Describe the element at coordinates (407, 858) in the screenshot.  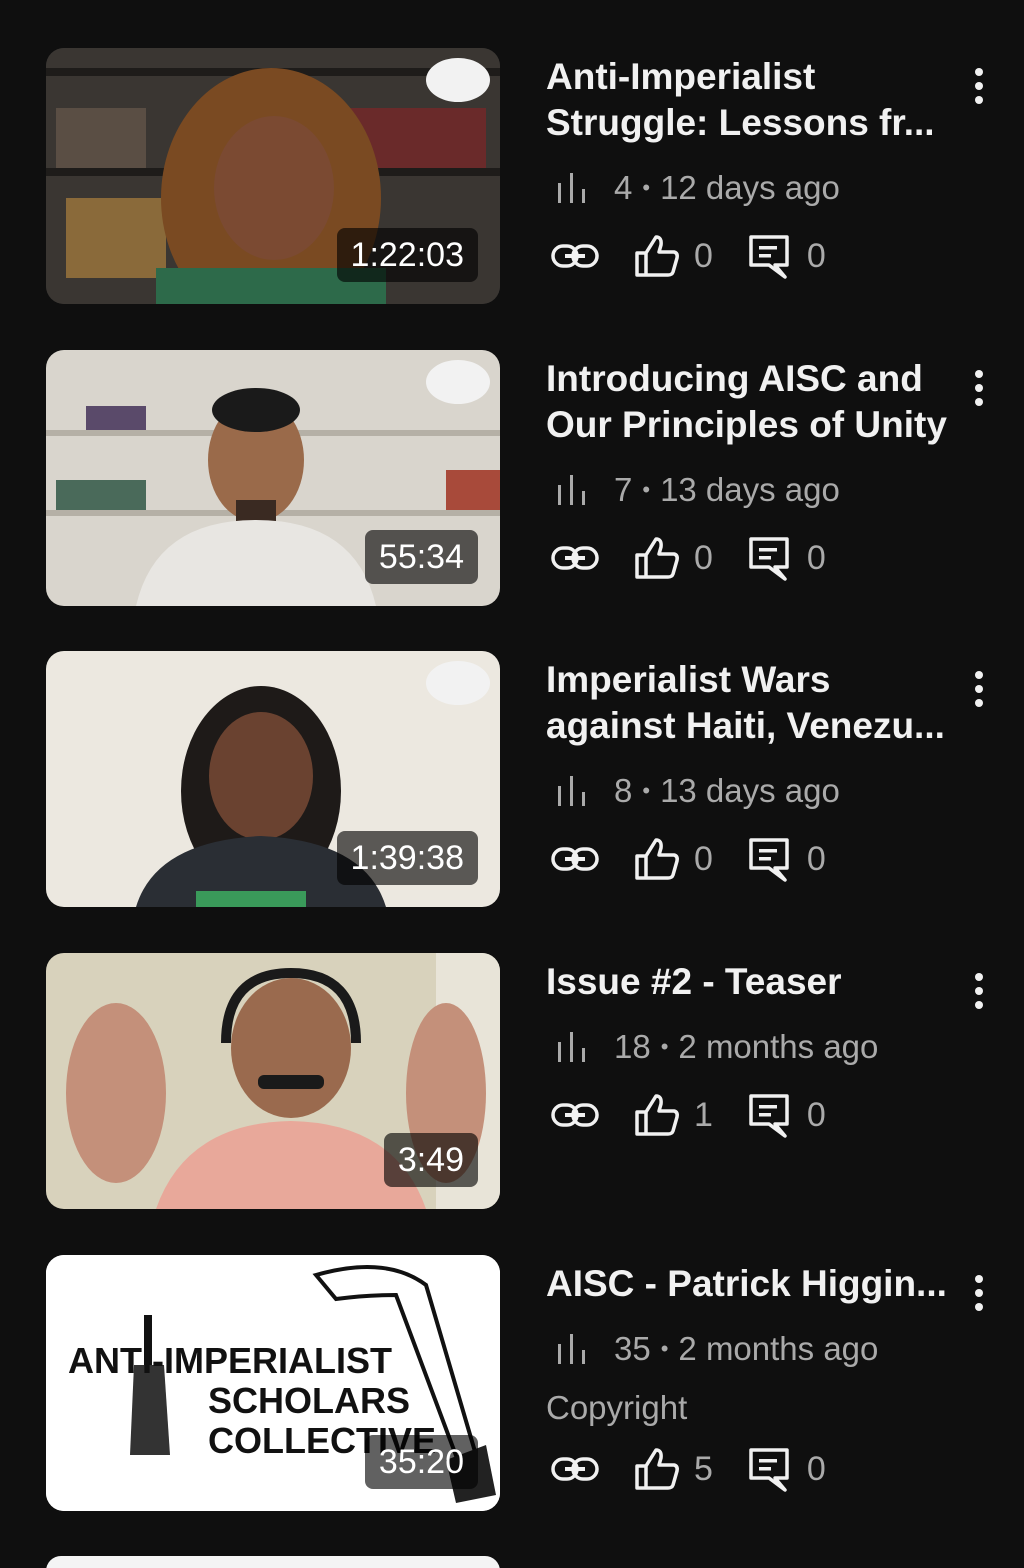
I see `video-duration: 1:39:38` at that location.